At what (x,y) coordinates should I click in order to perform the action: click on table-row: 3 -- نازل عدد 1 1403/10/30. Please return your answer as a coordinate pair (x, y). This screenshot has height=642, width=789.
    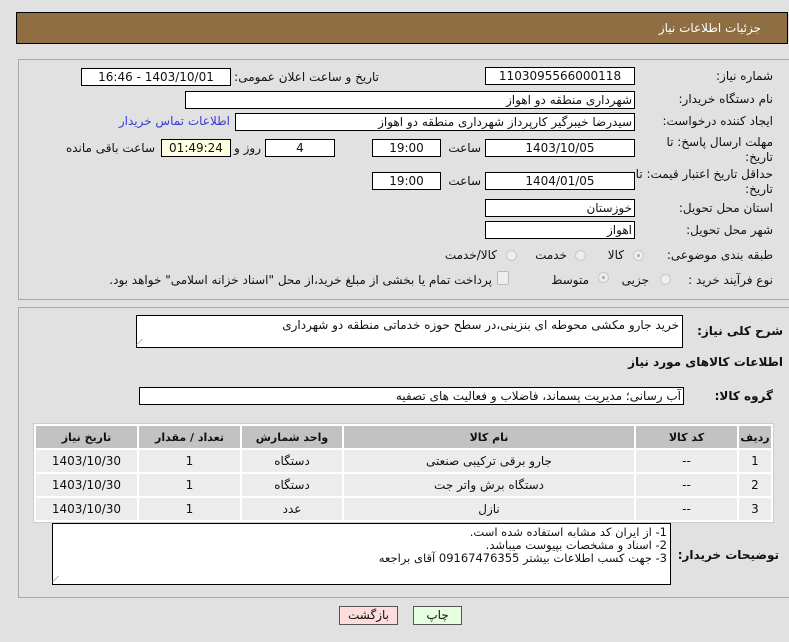
    Looking at the image, I should click on (403, 509).